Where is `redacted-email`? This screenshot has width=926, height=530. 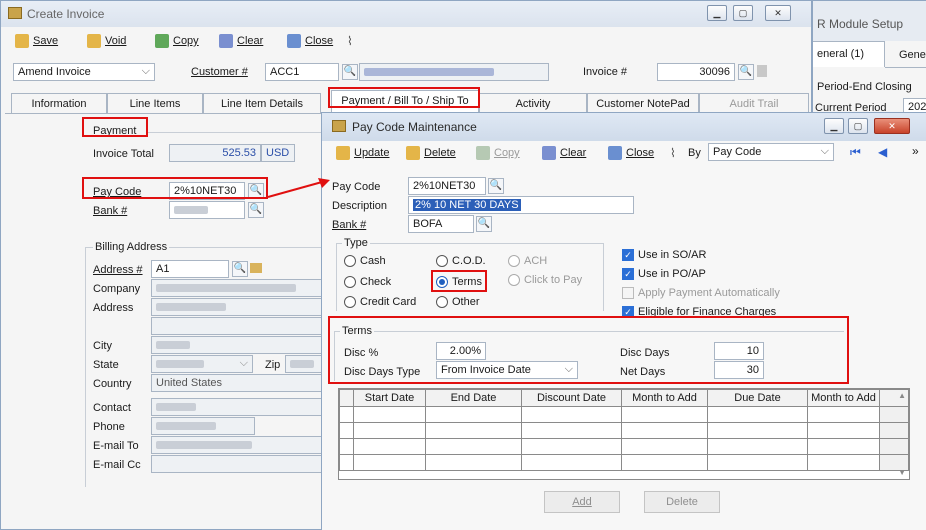
redacted-email is located at coordinates (204, 445).